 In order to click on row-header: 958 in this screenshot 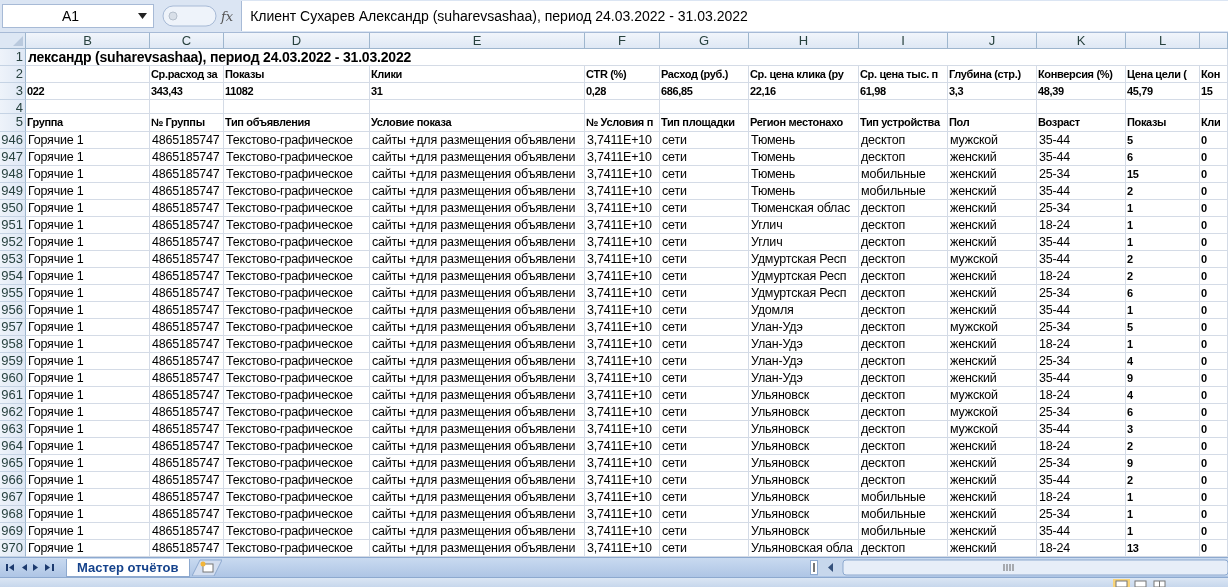, I will do `click(13, 344)`.